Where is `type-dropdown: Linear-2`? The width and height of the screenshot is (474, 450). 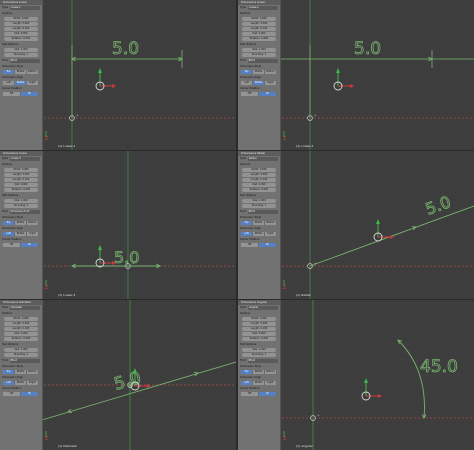
type-dropdown: Linear-2 is located at coordinates (262, 8).